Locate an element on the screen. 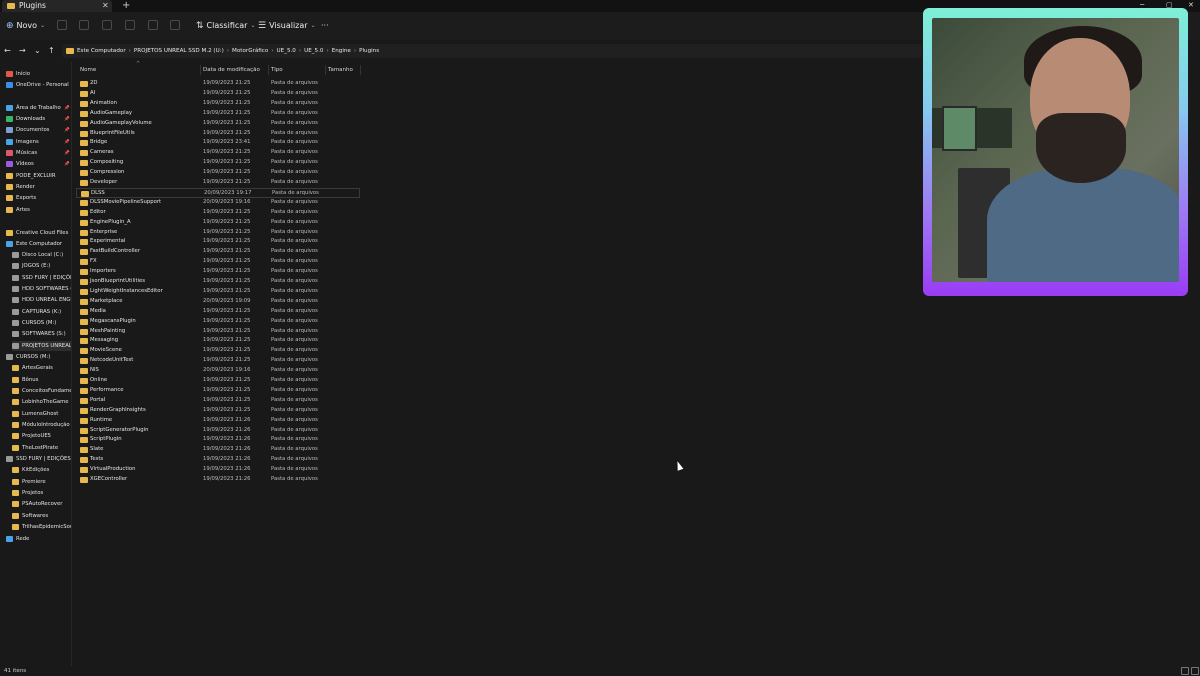 The height and width of the screenshot is (676, 1200). tab-plugins: Plugins ✕ is located at coordinates (57, 6).